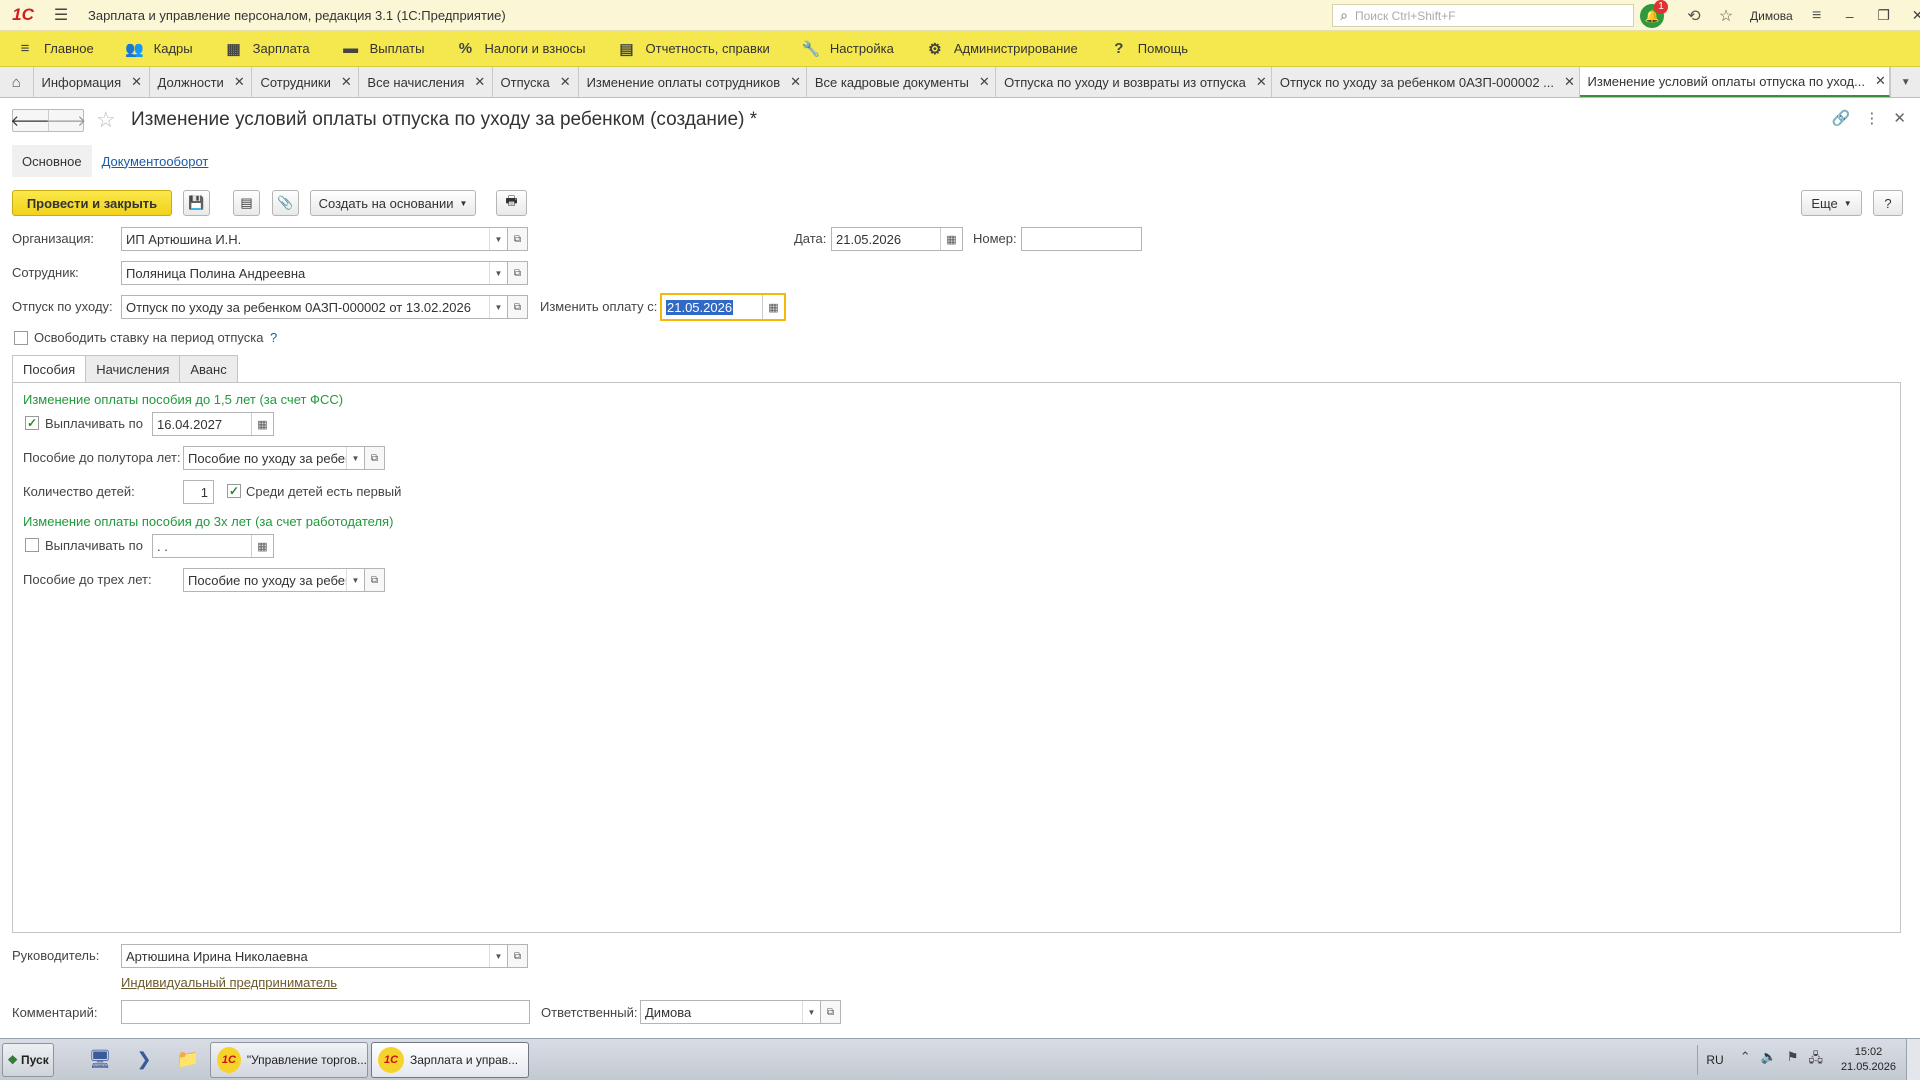 Image resolution: width=1920 pixels, height=1080 pixels. What do you see at coordinates (1134, 82) in the screenshot?
I see `tab-care-leaves: Отпуска по уходу и возвраты из отпуска ✕` at bounding box center [1134, 82].